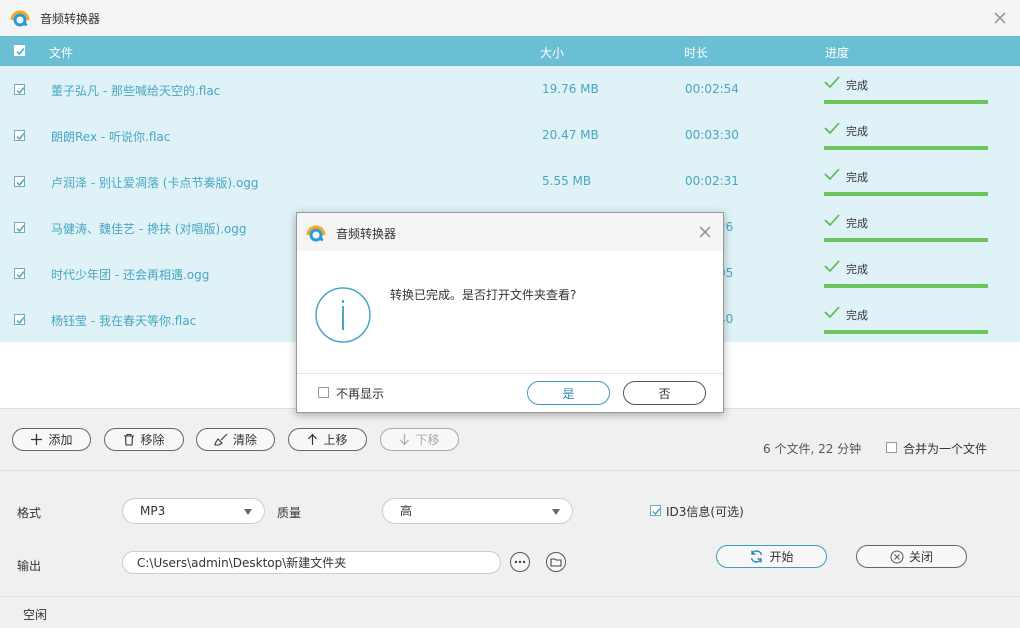 This screenshot has height=628, width=1020. I want to click on close-button: 关闭, so click(911, 556).